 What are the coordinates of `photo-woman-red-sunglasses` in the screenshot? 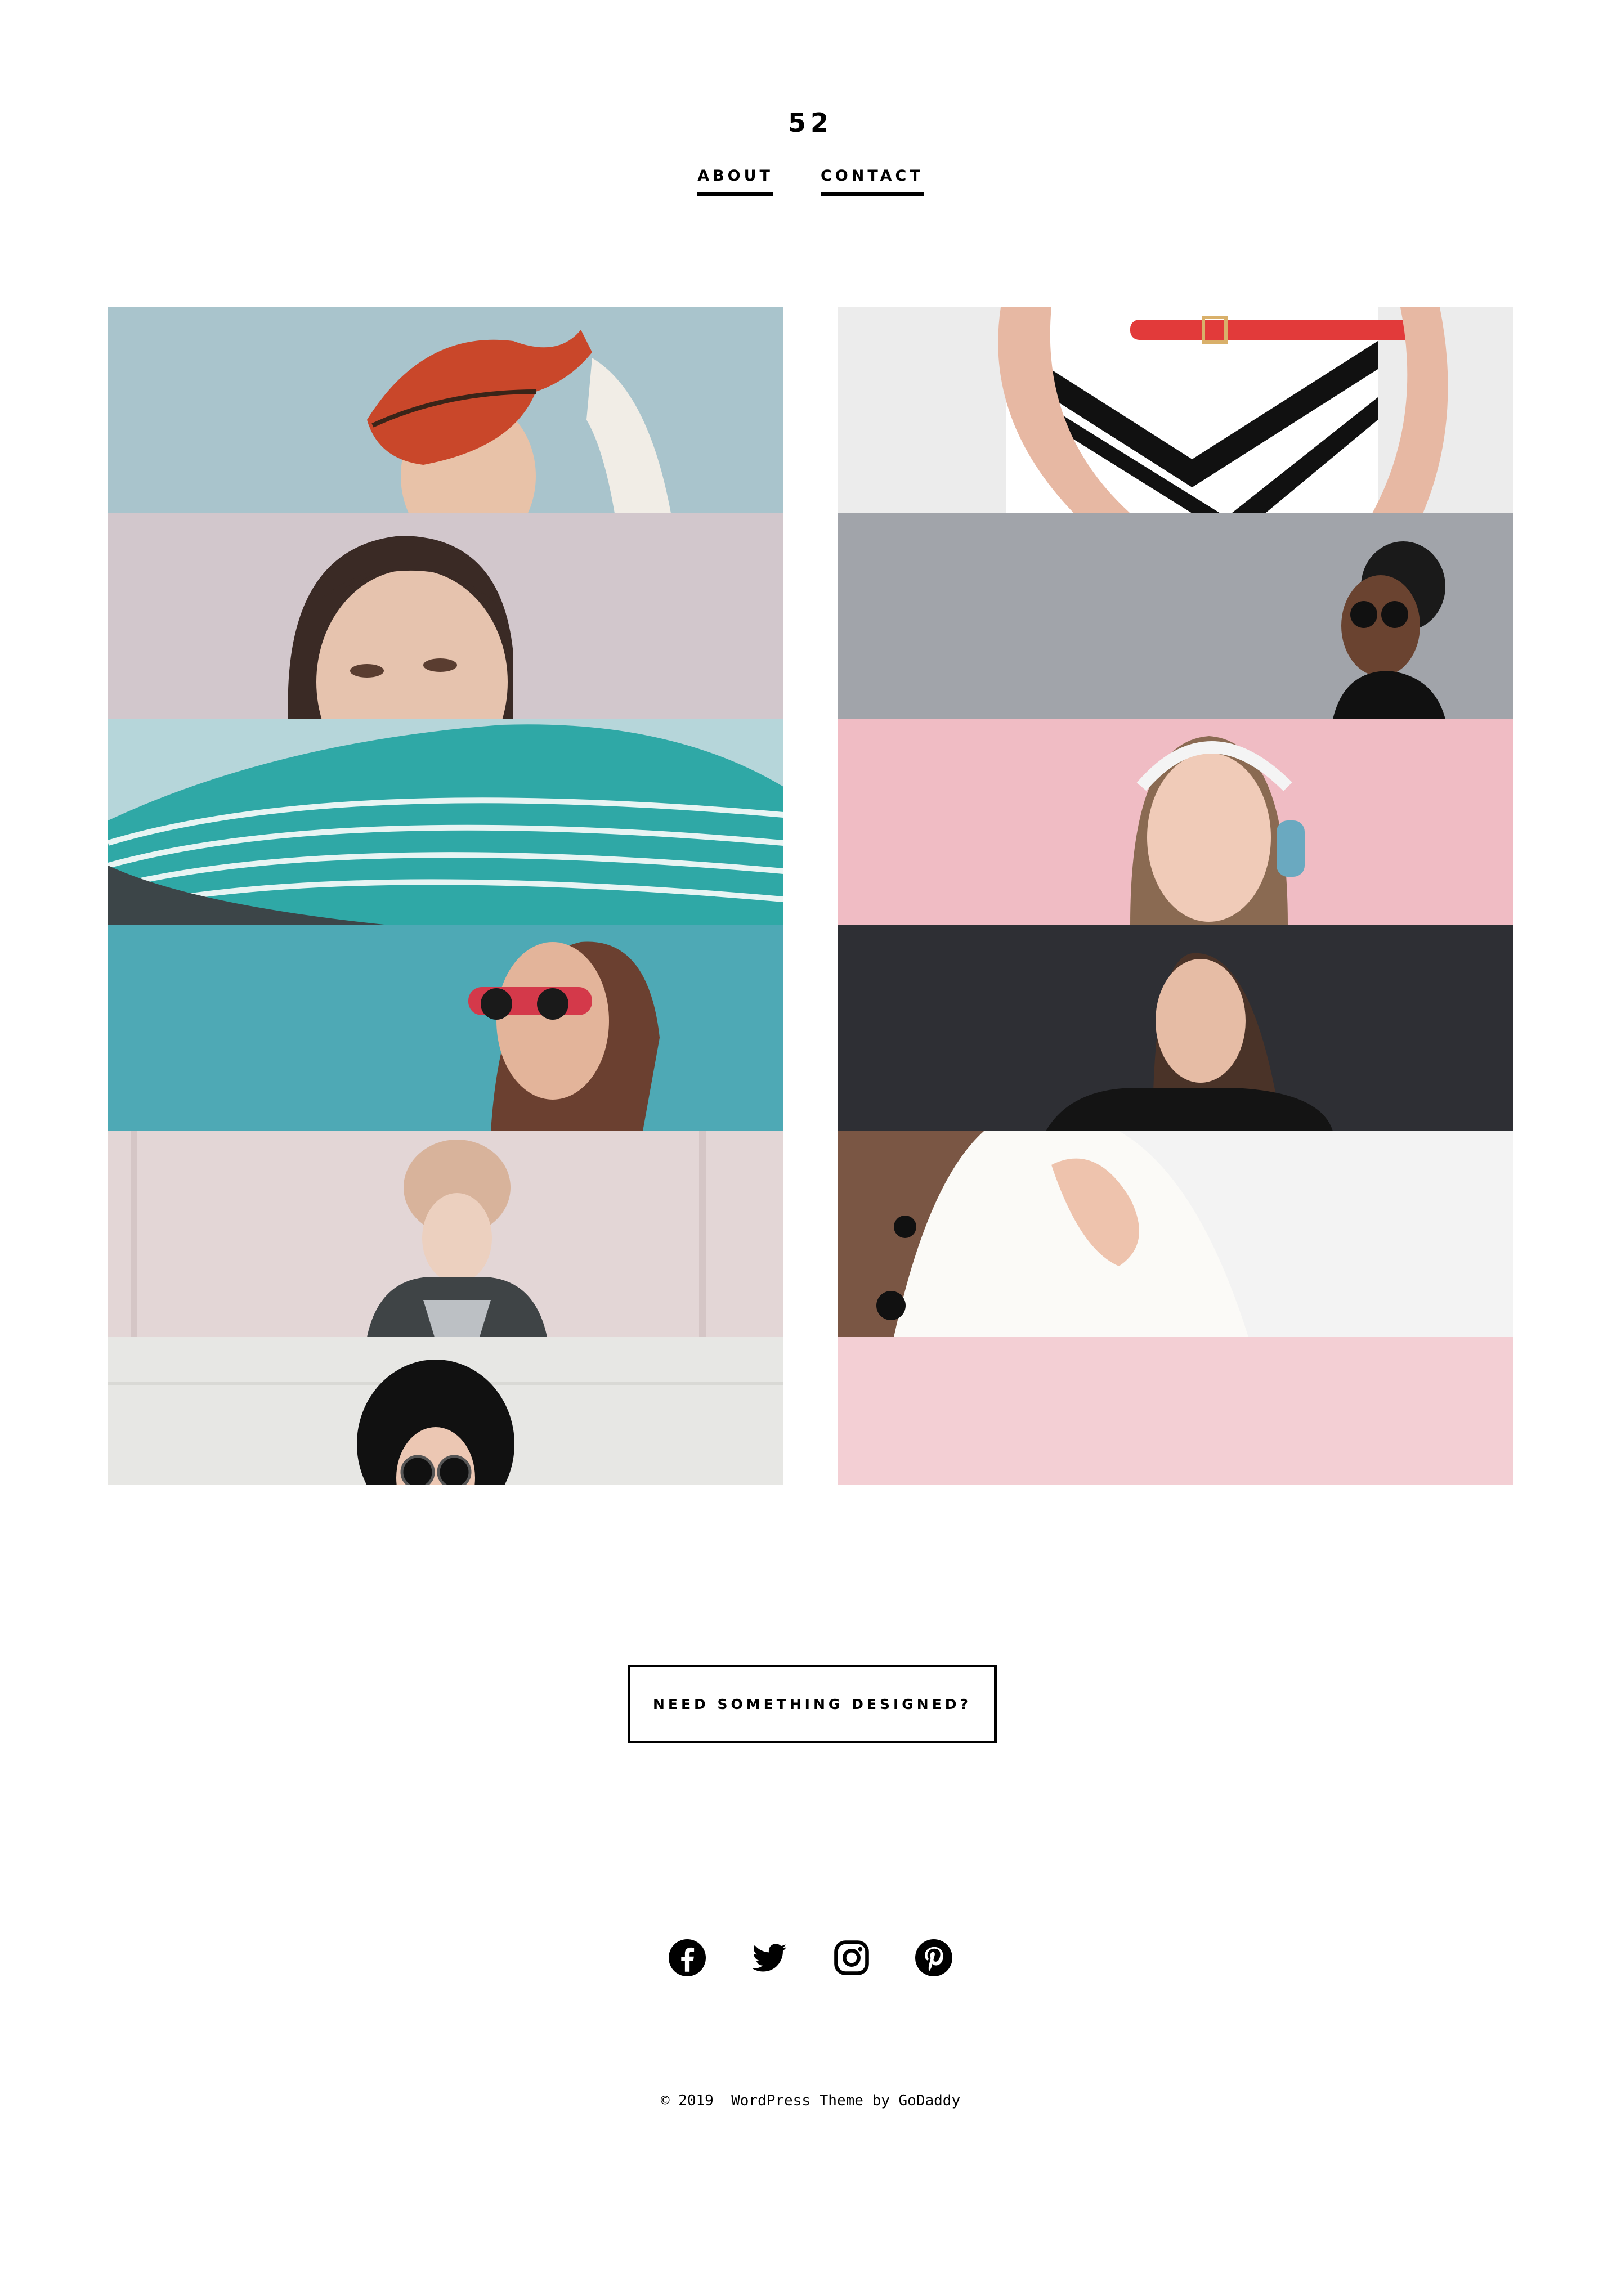 It's located at (446, 1028).